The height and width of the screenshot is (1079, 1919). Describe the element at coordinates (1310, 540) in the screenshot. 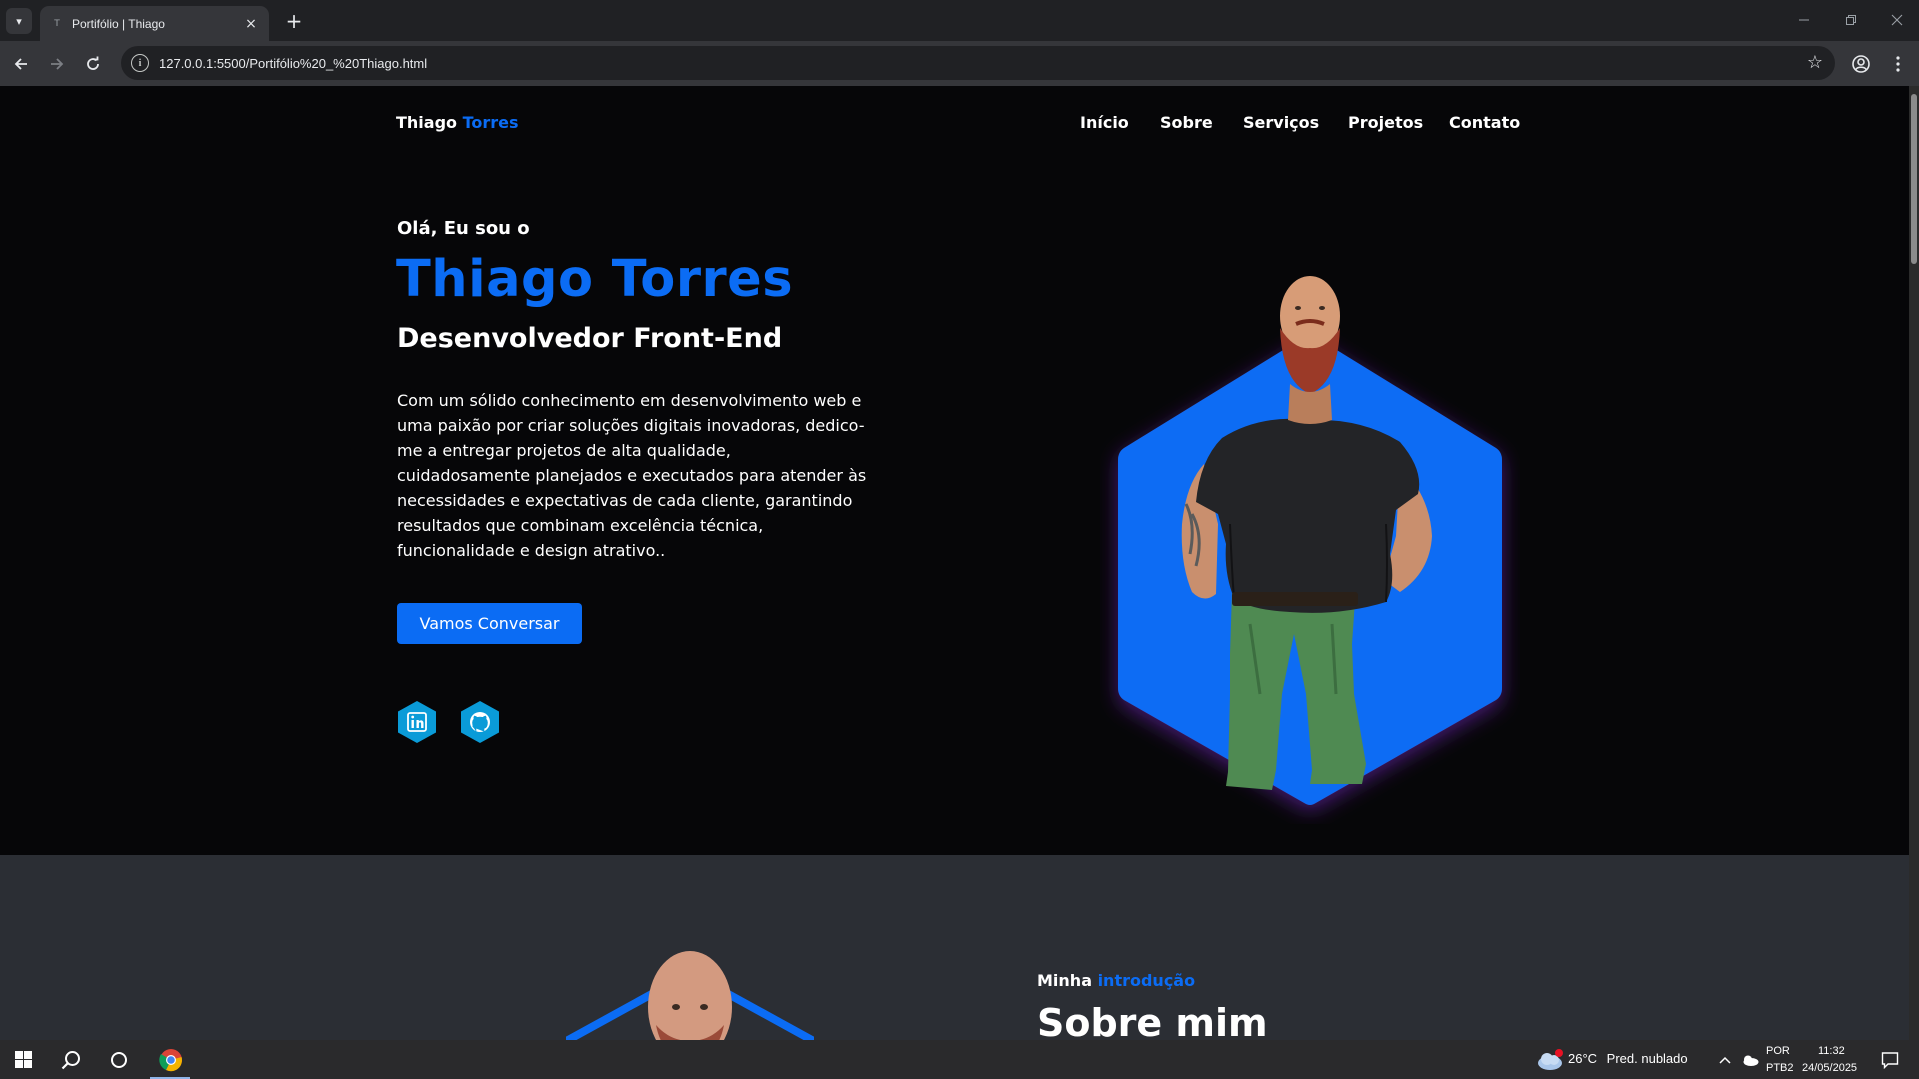

I see `hero-avatar-illustration` at that location.